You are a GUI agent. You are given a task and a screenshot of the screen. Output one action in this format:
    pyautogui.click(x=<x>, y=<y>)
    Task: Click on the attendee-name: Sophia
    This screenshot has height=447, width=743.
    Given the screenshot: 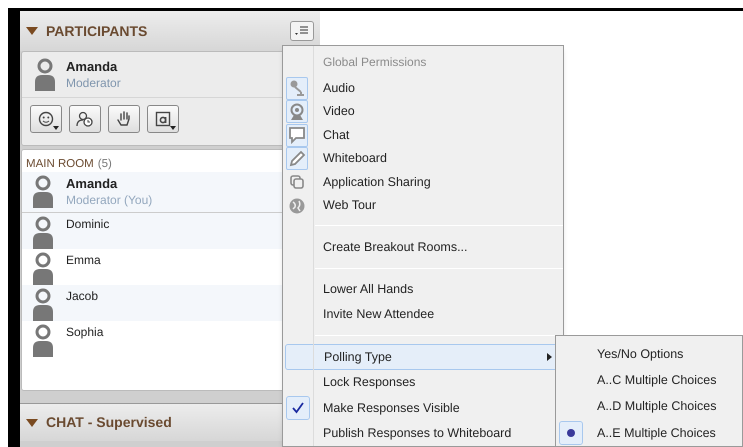 What is the action you would take?
    pyautogui.click(x=85, y=332)
    